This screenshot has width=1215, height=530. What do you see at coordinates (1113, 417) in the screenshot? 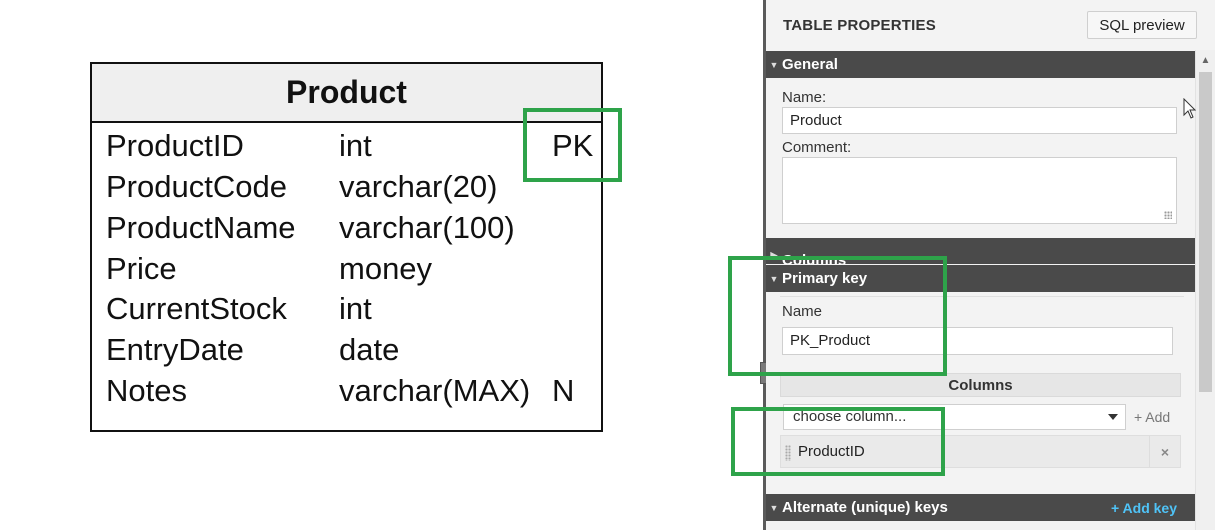
I see `dropdown-caret-icon` at bounding box center [1113, 417].